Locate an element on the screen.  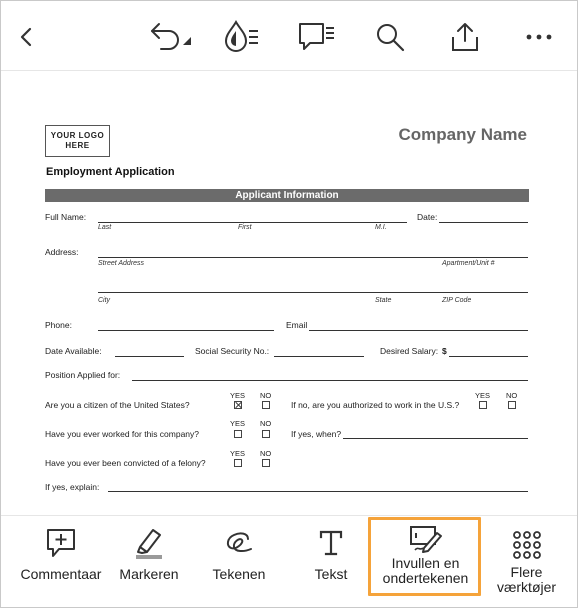
position-label: Position Applied for: is located at coordinates (83, 375).